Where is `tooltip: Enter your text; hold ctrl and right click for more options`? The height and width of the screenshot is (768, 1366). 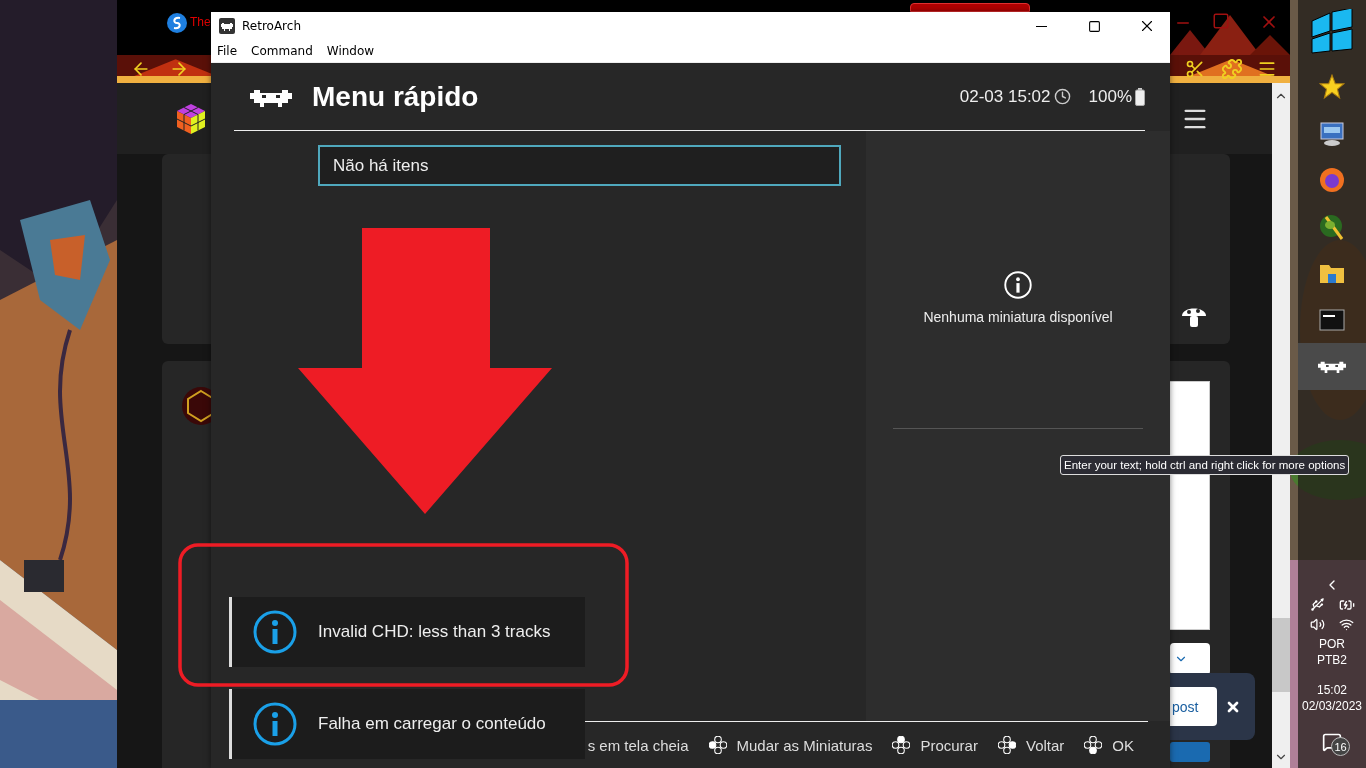 tooltip: Enter your text; hold ctrl and right click for more options is located at coordinates (1205, 465).